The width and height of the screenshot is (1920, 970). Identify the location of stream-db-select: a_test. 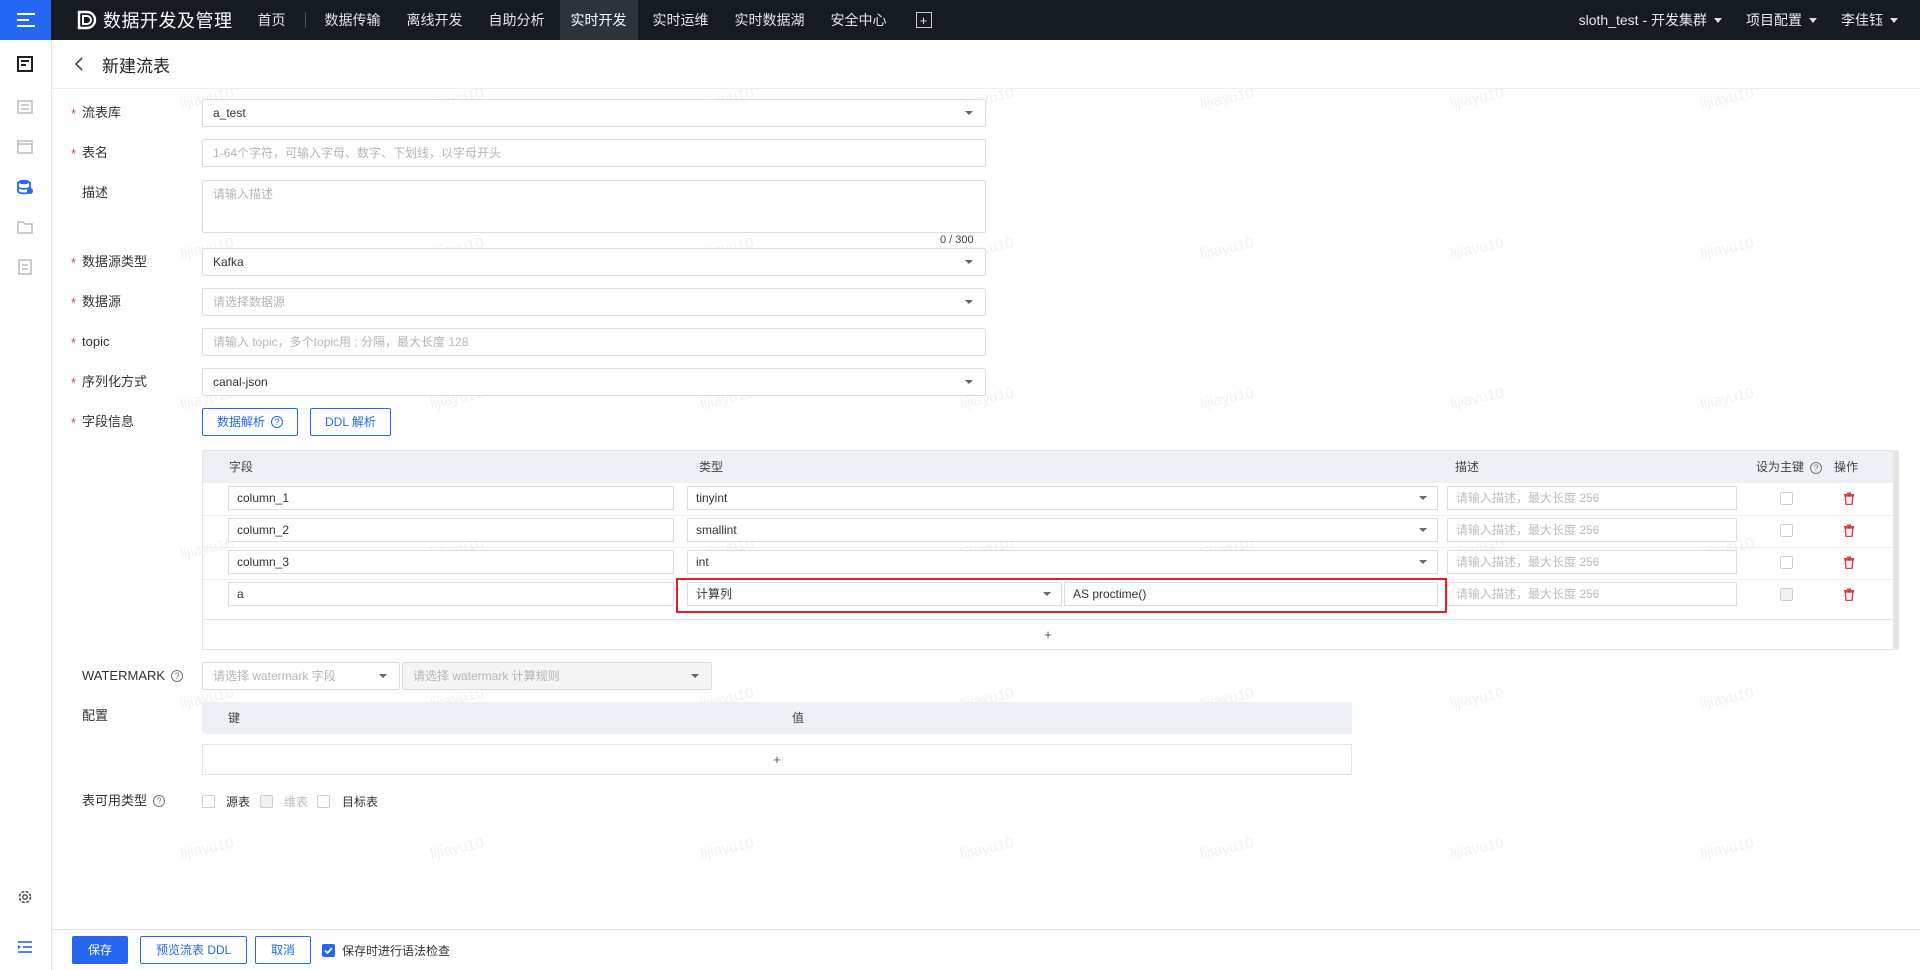
(594, 113).